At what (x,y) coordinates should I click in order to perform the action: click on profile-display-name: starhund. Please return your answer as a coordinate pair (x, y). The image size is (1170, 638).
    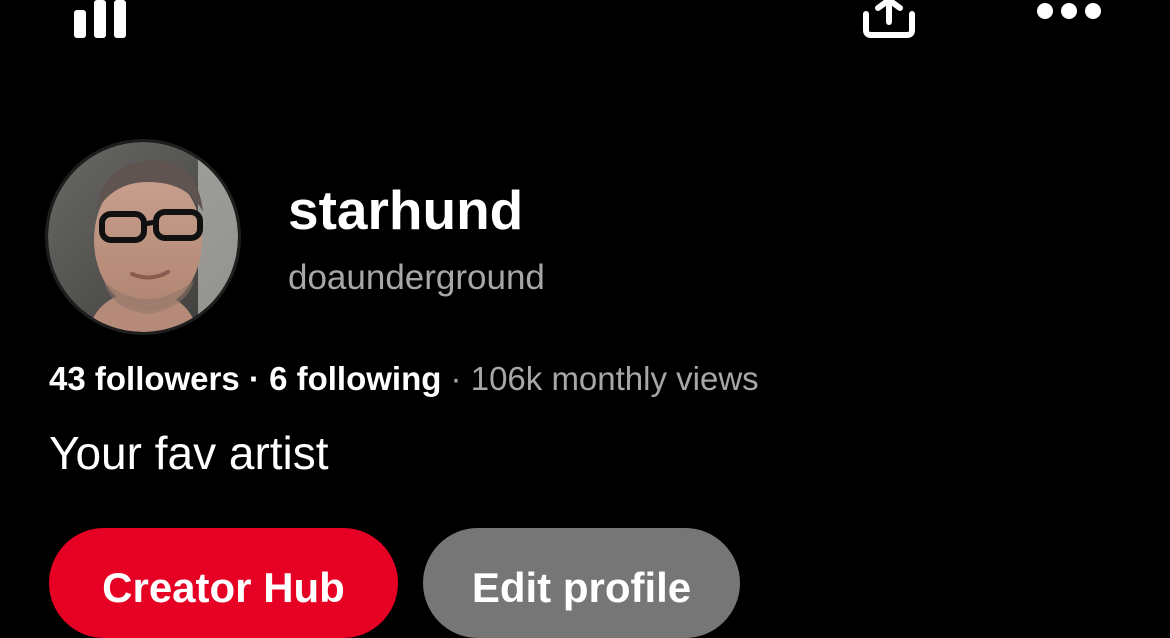
    Looking at the image, I should click on (406, 210).